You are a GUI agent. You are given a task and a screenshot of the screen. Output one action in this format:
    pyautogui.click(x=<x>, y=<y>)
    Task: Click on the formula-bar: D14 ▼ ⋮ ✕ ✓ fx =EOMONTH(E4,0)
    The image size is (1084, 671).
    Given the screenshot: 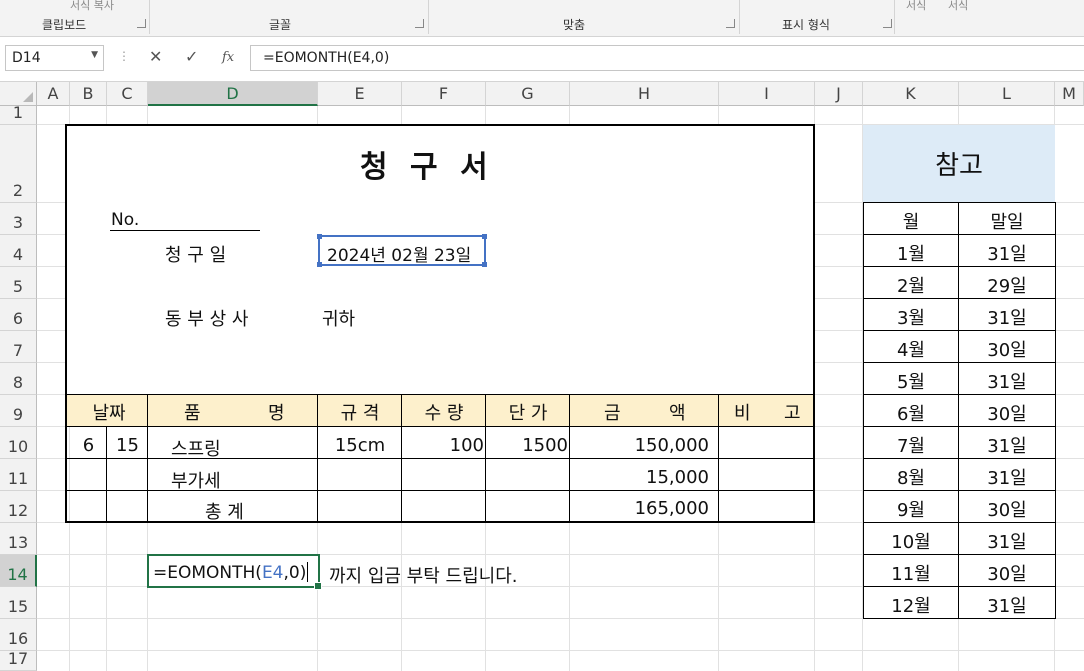 What is the action you would take?
    pyautogui.click(x=542, y=59)
    